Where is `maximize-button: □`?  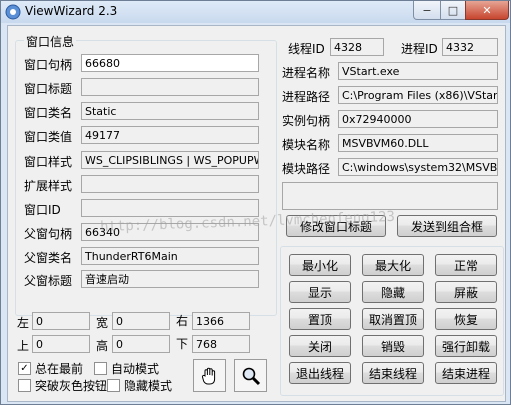
maximize-button: □ is located at coordinates (453, 10).